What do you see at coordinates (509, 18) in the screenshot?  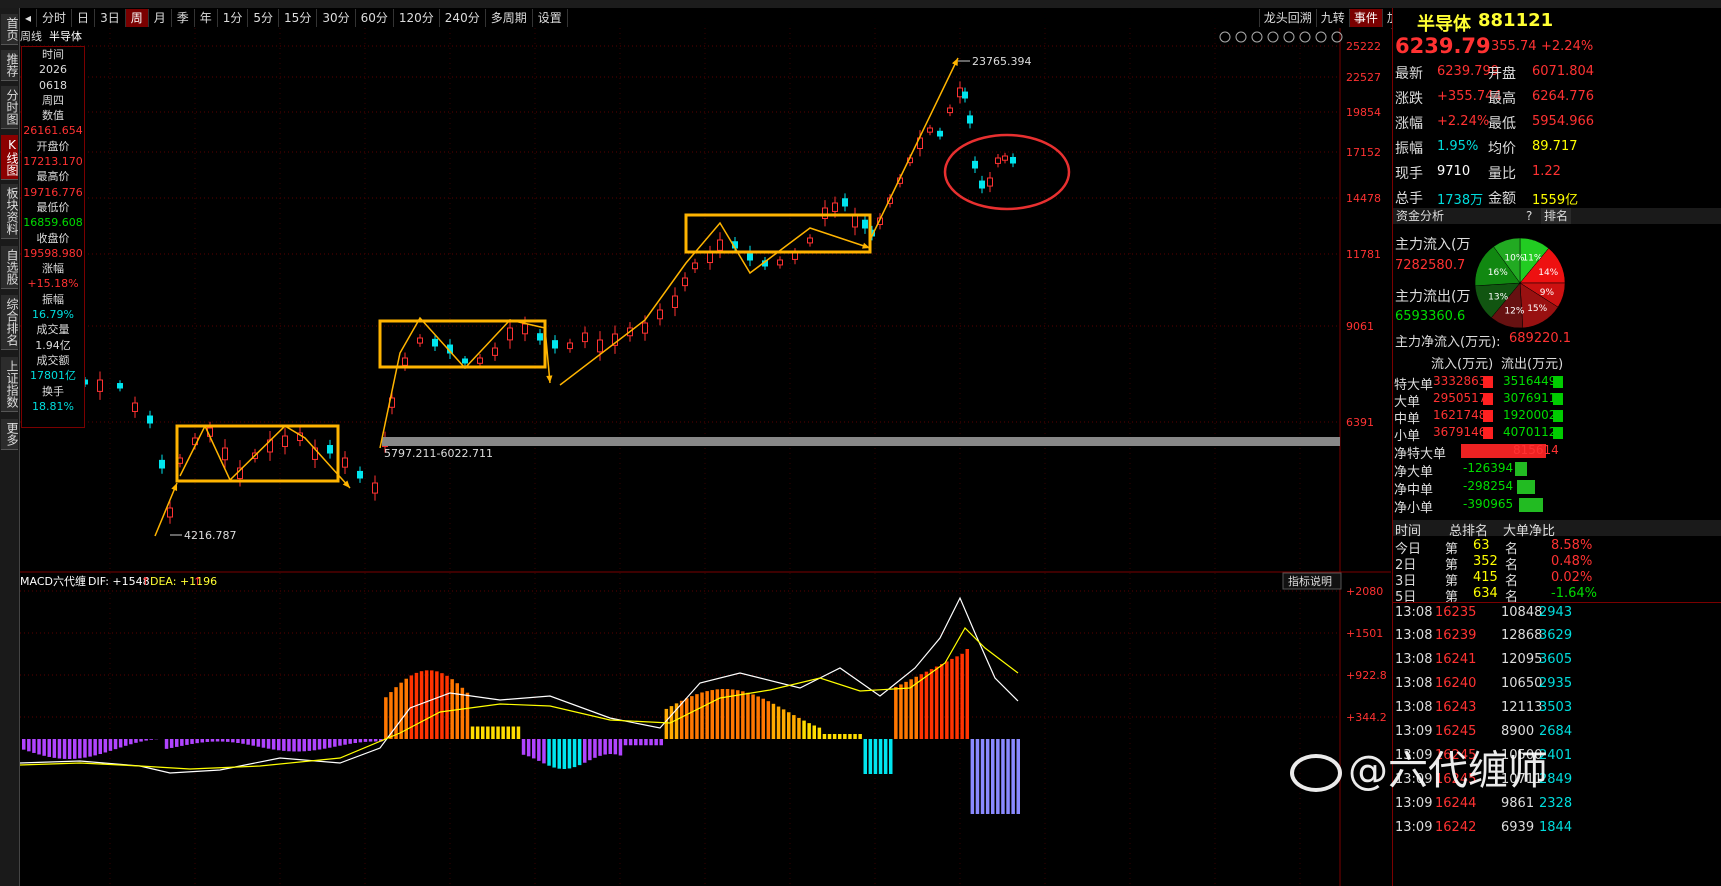 I see `period-tab-14: 多周期` at bounding box center [509, 18].